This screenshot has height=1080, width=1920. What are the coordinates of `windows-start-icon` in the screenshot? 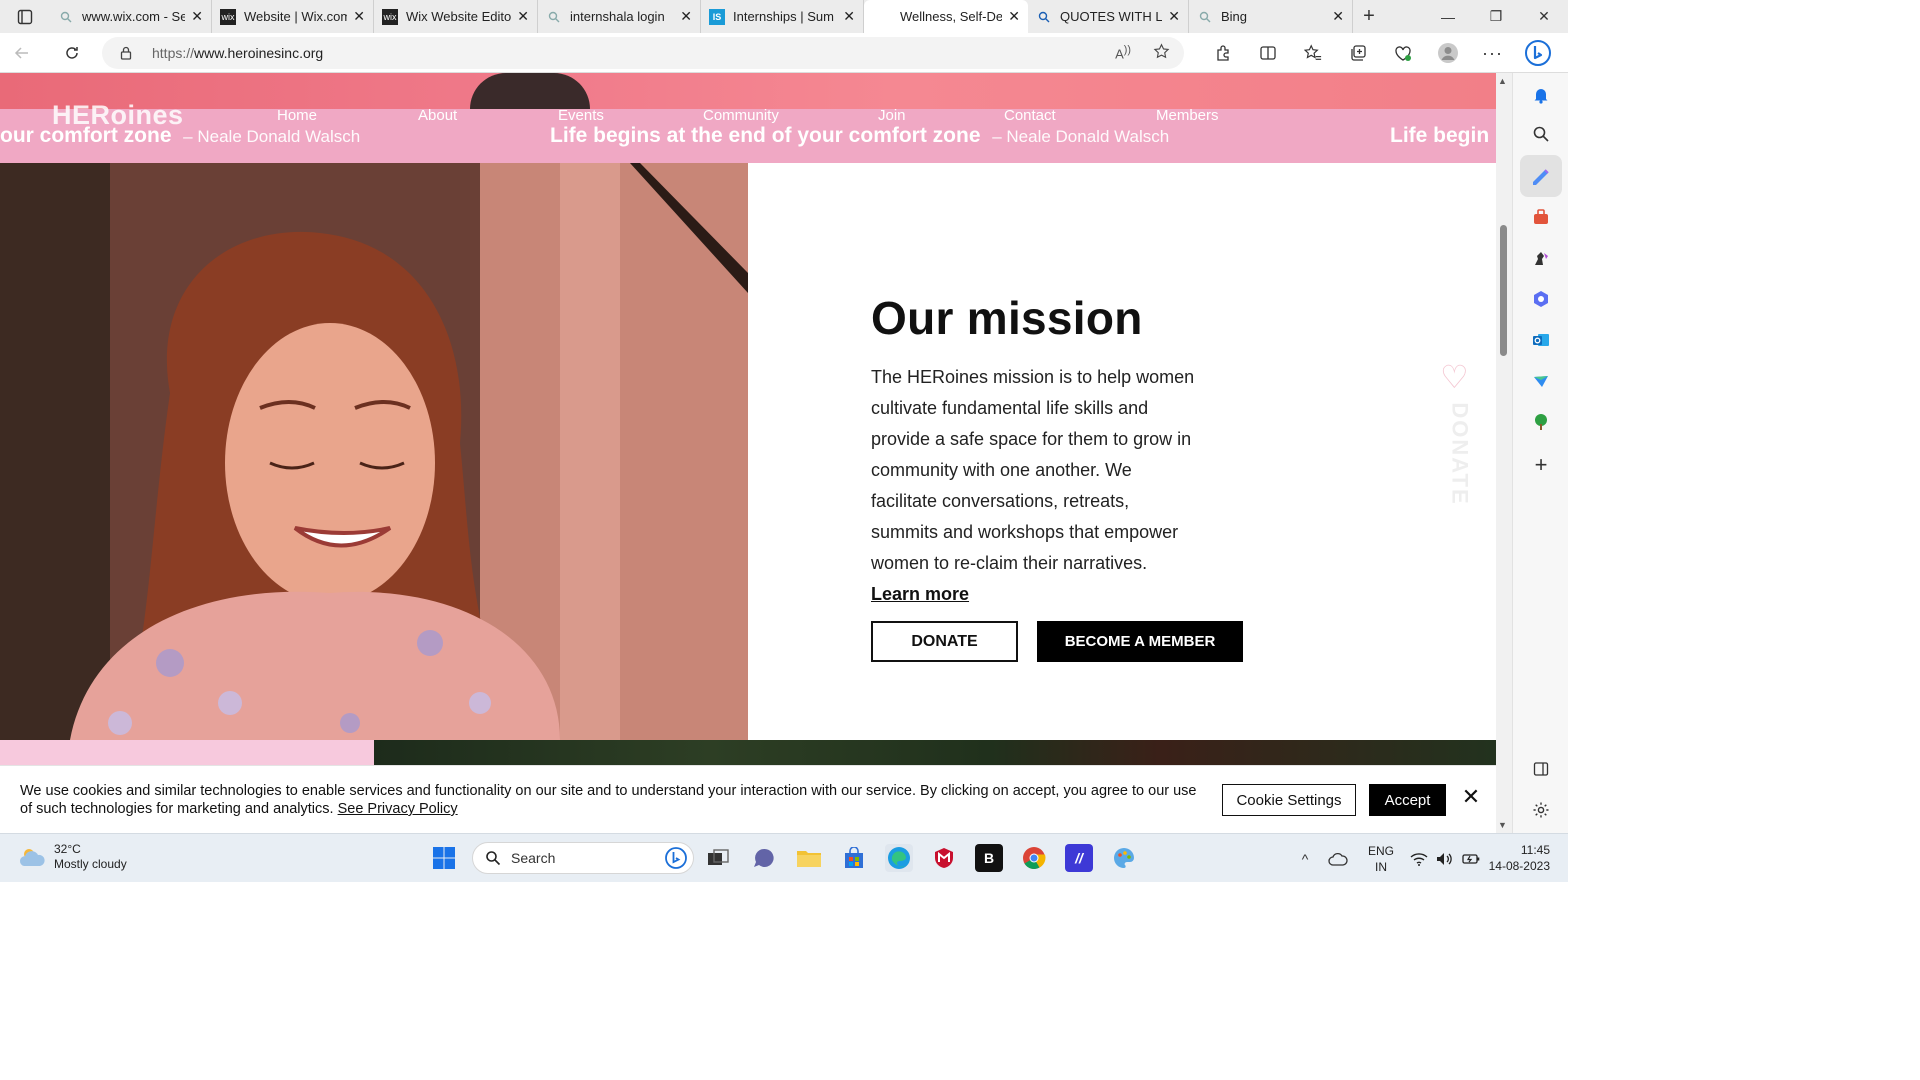 It's located at (444, 858).